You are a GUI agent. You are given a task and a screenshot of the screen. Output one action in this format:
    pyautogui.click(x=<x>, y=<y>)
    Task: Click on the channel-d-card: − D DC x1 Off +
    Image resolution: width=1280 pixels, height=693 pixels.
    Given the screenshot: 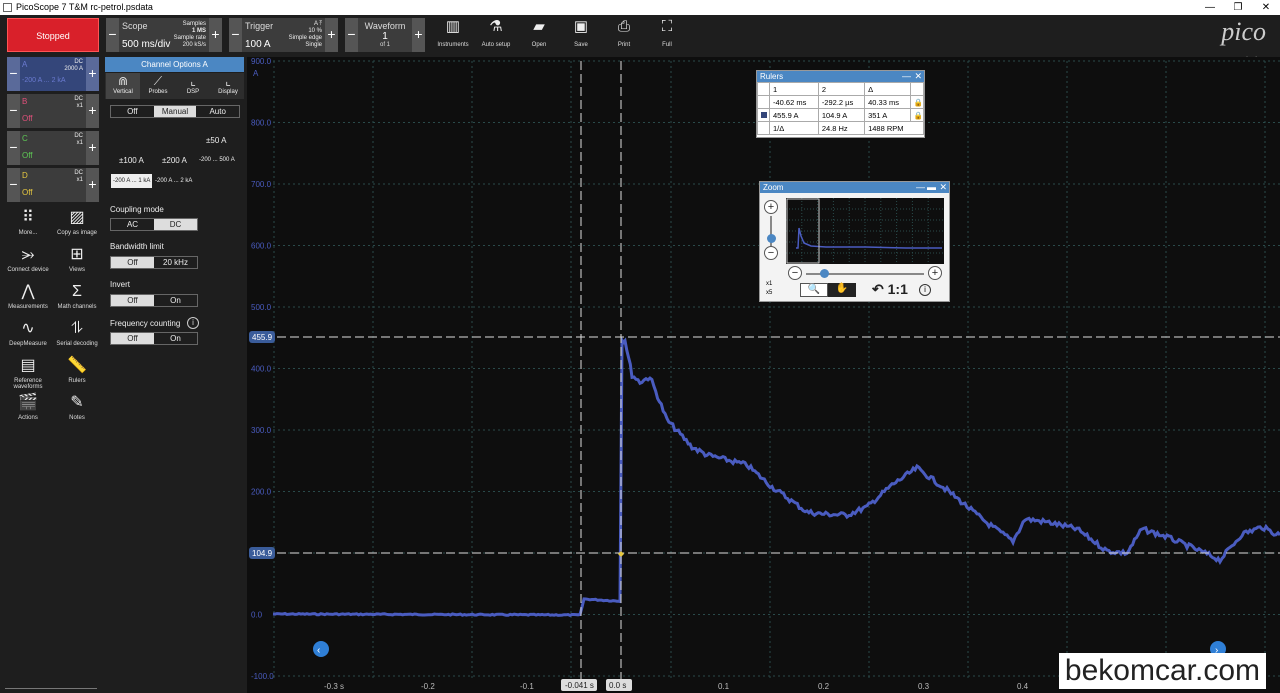 What is the action you would take?
    pyautogui.click(x=53, y=185)
    